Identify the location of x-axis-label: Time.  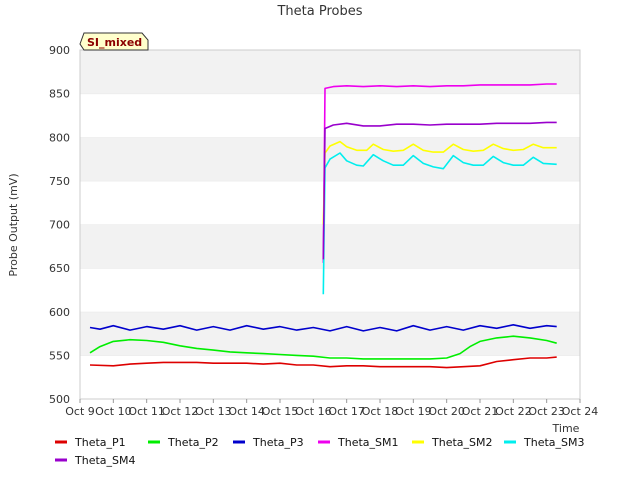
(566, 428).